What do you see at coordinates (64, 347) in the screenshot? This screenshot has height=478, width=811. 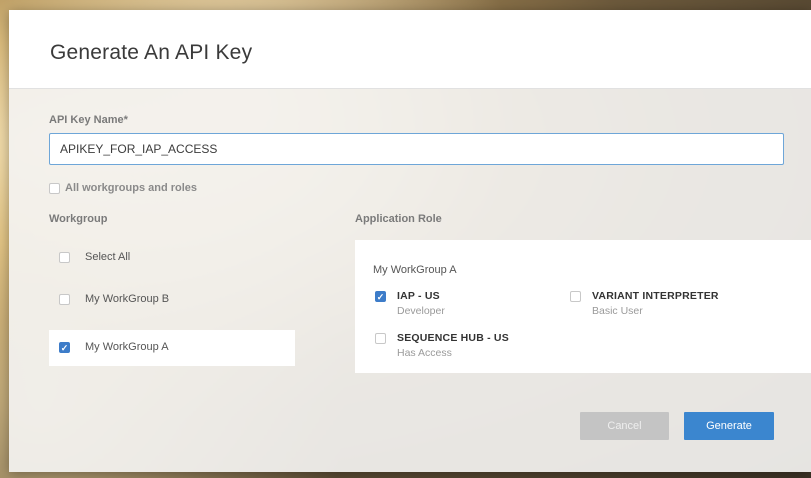 I see `workgroup-a-checkbox: ✓` at bounding box center [64, 347].